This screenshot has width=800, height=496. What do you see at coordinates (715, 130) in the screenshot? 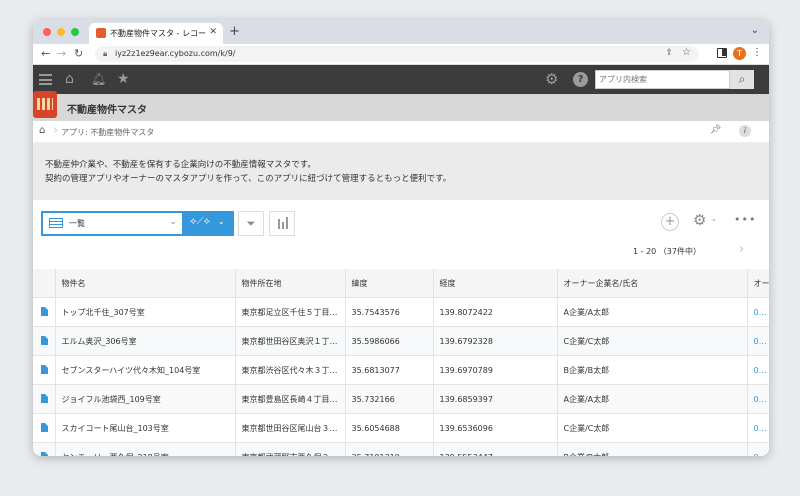
I see `pin-icon: 📌︎` at bounding box center [715, 130].